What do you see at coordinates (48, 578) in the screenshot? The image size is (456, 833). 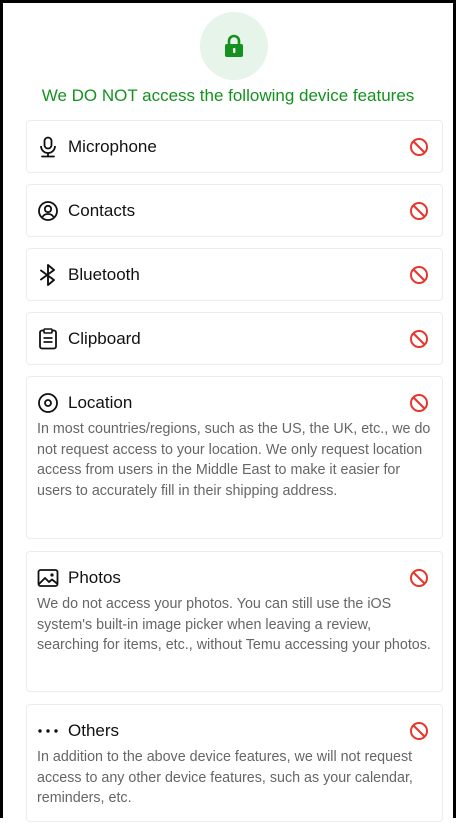 I see `photos-icon` at bounding box center [48, 578].